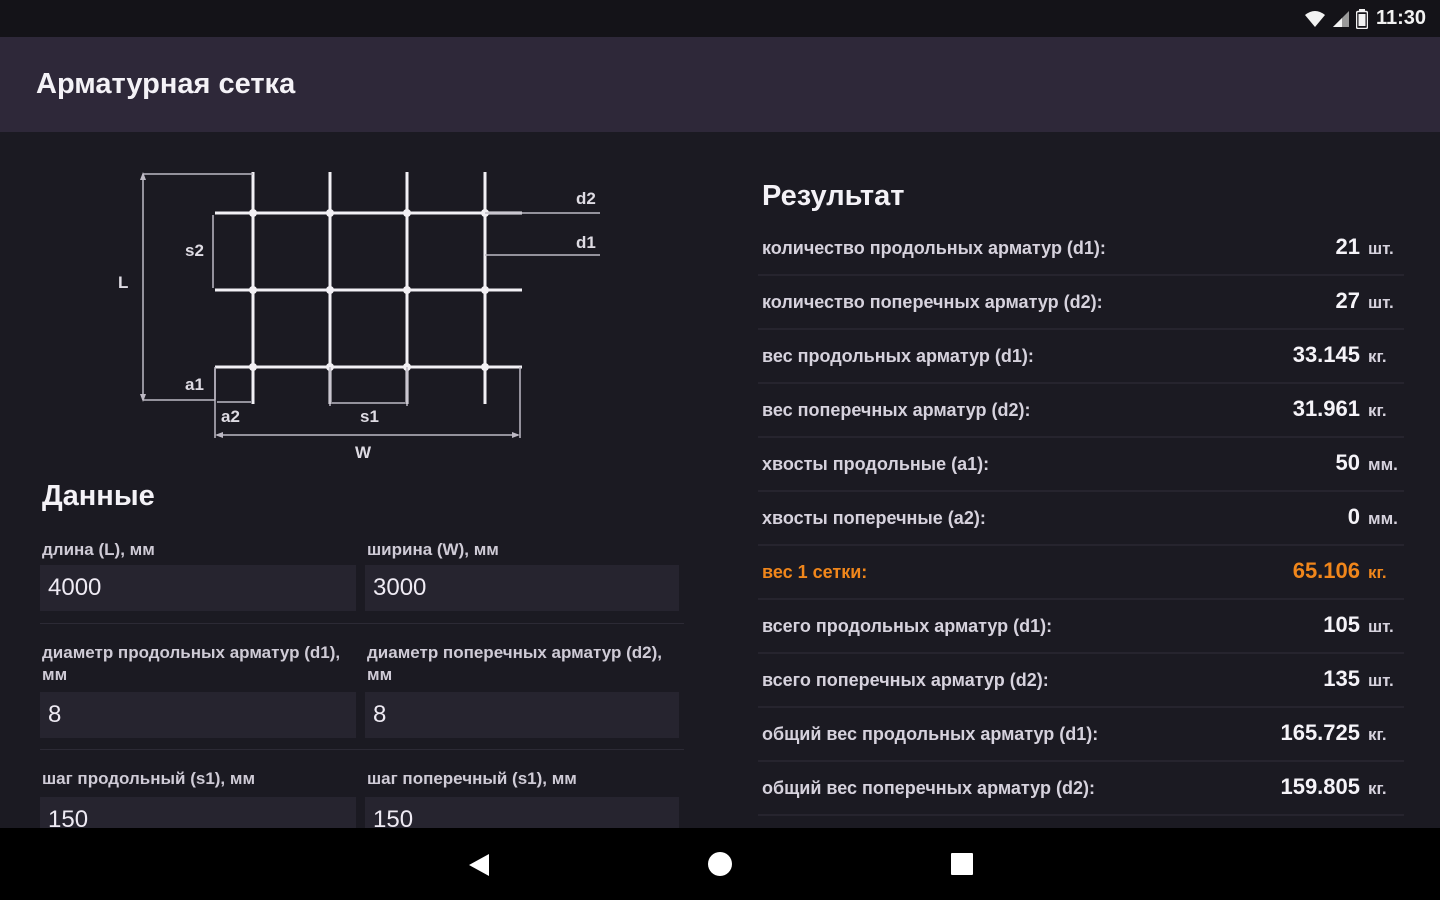  Describe the element at coordinates (1326, 408) in the screenshot. I see `result-value: 31.961` at that location.